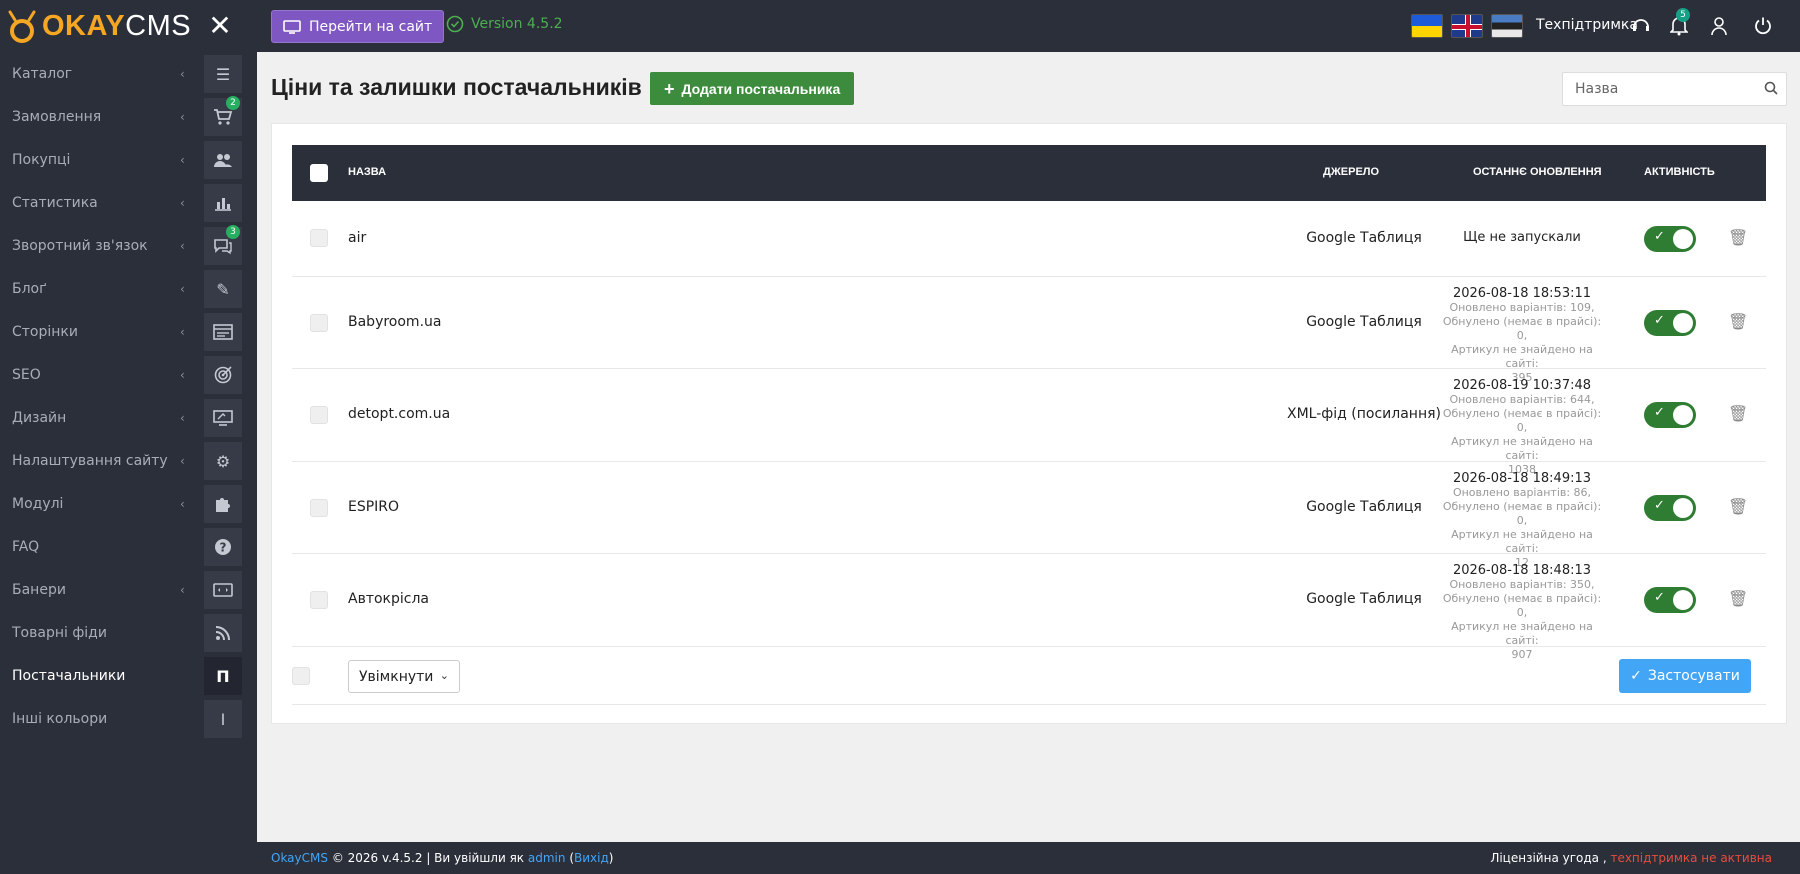 This screenshot has height=874, width=1800. I want to click on apply-button: ✓ Застосувати, so click(1685, 676).